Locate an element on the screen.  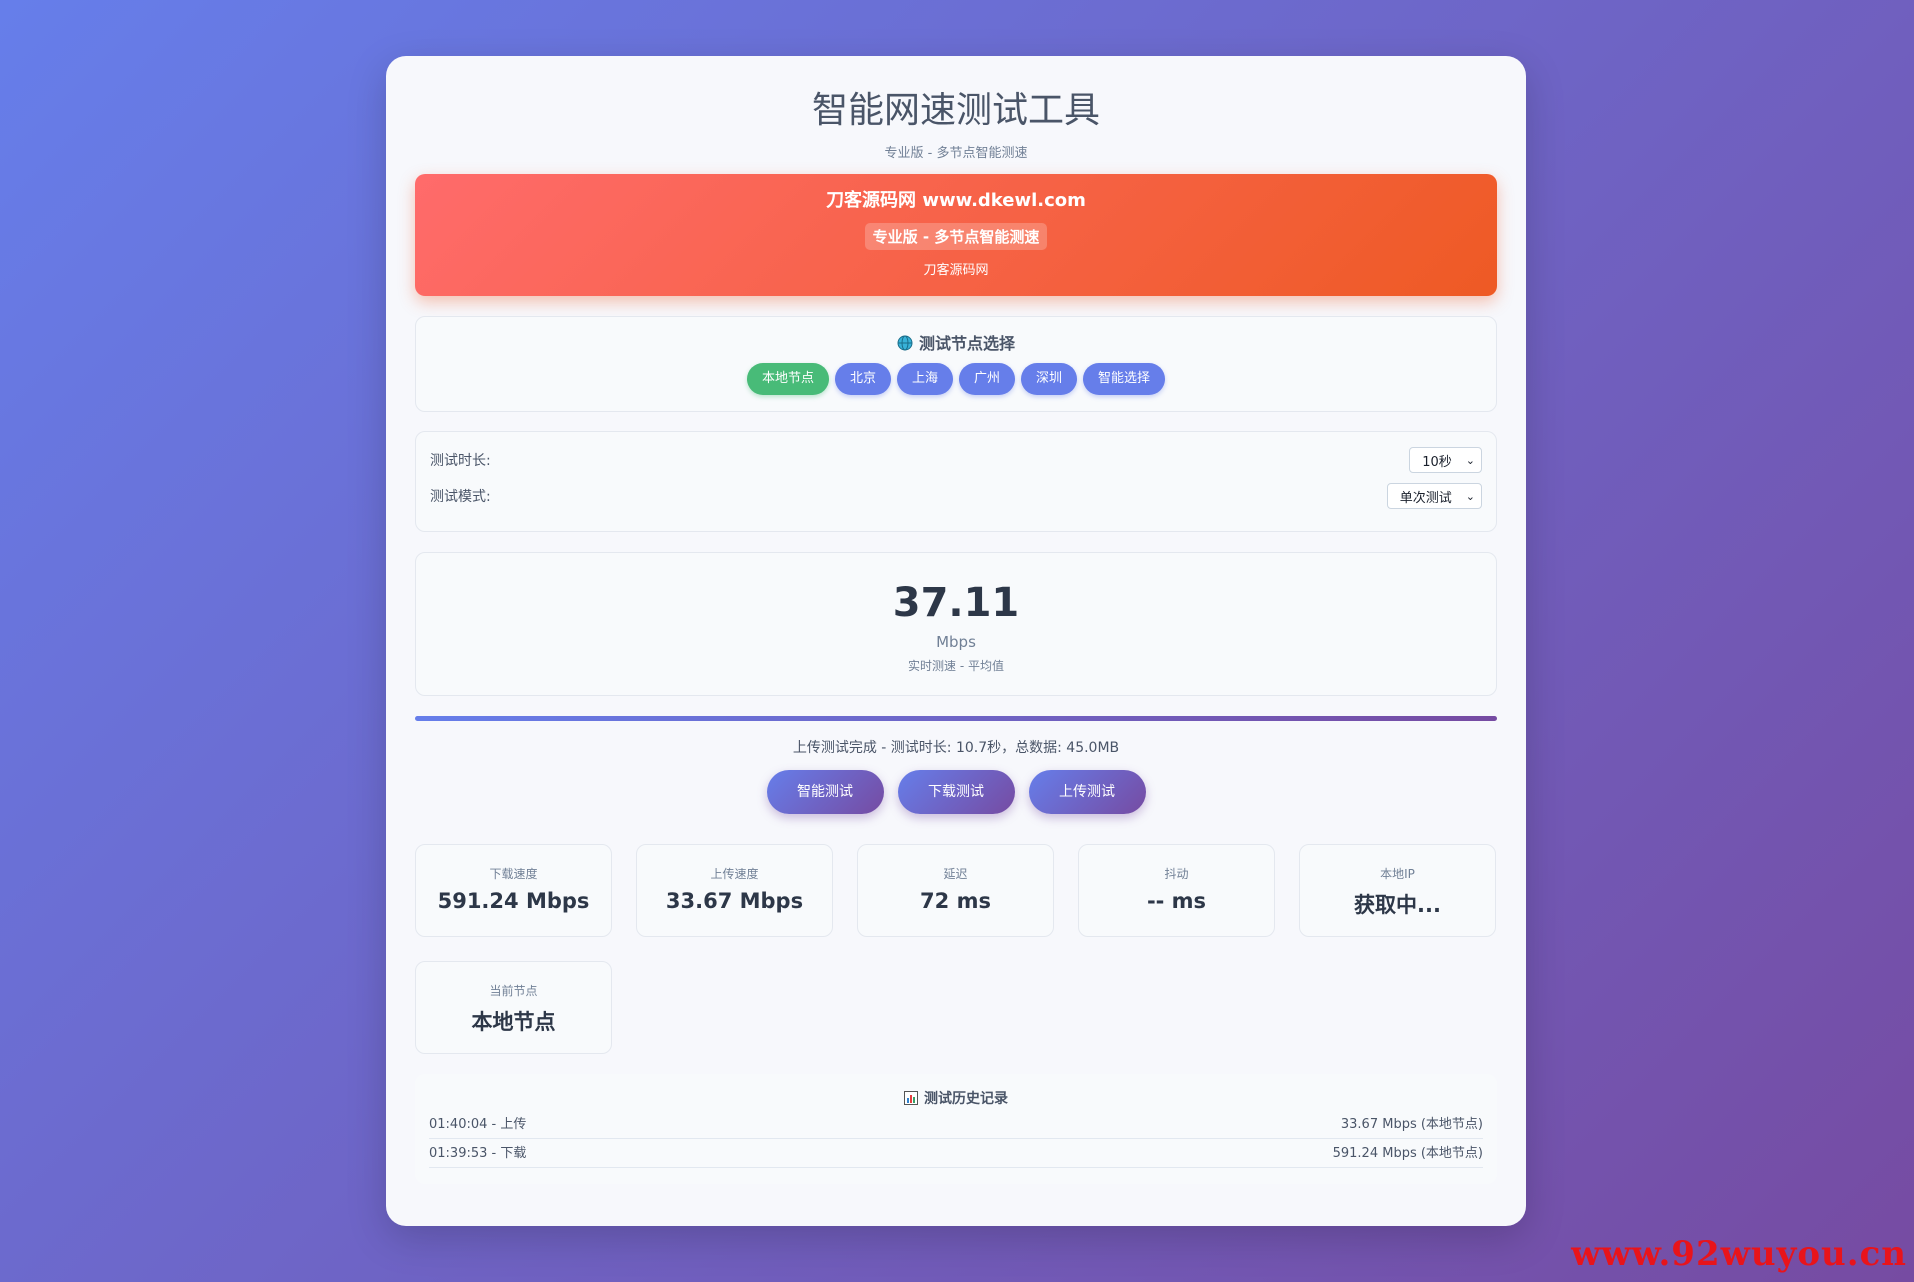
action-buttons: 智能测试 下载测试 上传测试 is located at coordinates (956, 792).